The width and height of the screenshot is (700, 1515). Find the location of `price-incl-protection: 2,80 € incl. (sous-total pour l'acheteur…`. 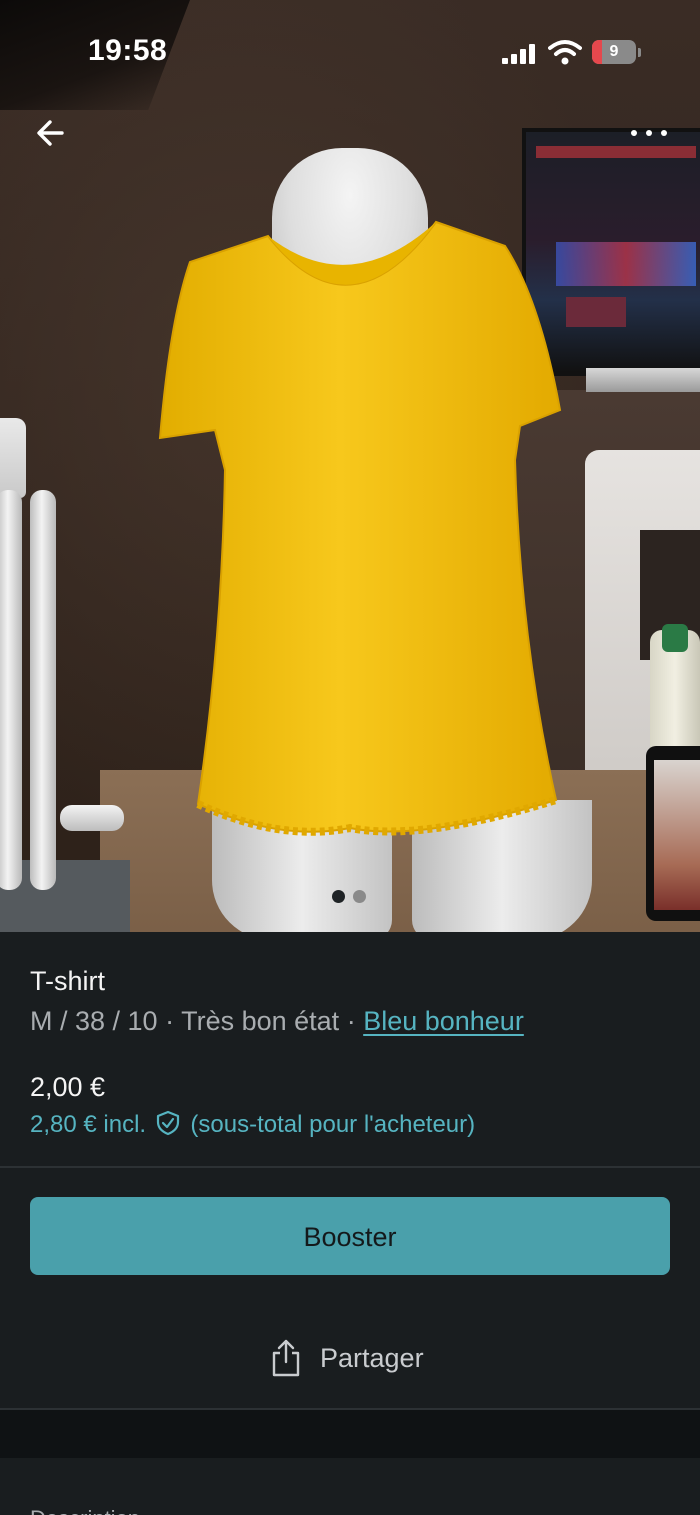

price-incl-protection: 2,80 € incl. (sous-total pour l'acheteur… is located at coordinates (252, 1124).